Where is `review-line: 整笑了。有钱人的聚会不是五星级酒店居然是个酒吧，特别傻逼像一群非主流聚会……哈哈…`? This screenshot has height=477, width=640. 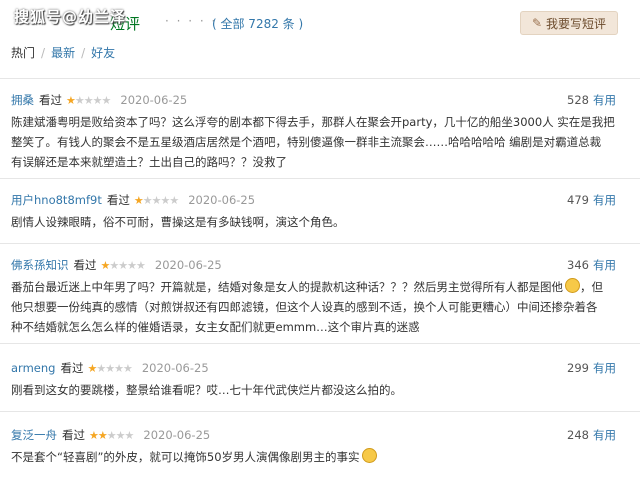
review-line: 整笑了。有钱人的聚会不是五星级酒店居然是个酒吧，特别傻逼像一群非主流聚会……哈哈… is located at coordinates (306, 142).